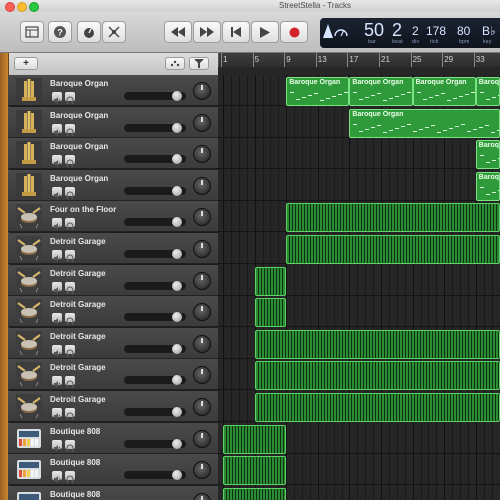 The image size is (500, 500). What do you see at coordinates (207, 32) in the screenshot?
I see `fast-forward-button` at bounding box center [207, 32].